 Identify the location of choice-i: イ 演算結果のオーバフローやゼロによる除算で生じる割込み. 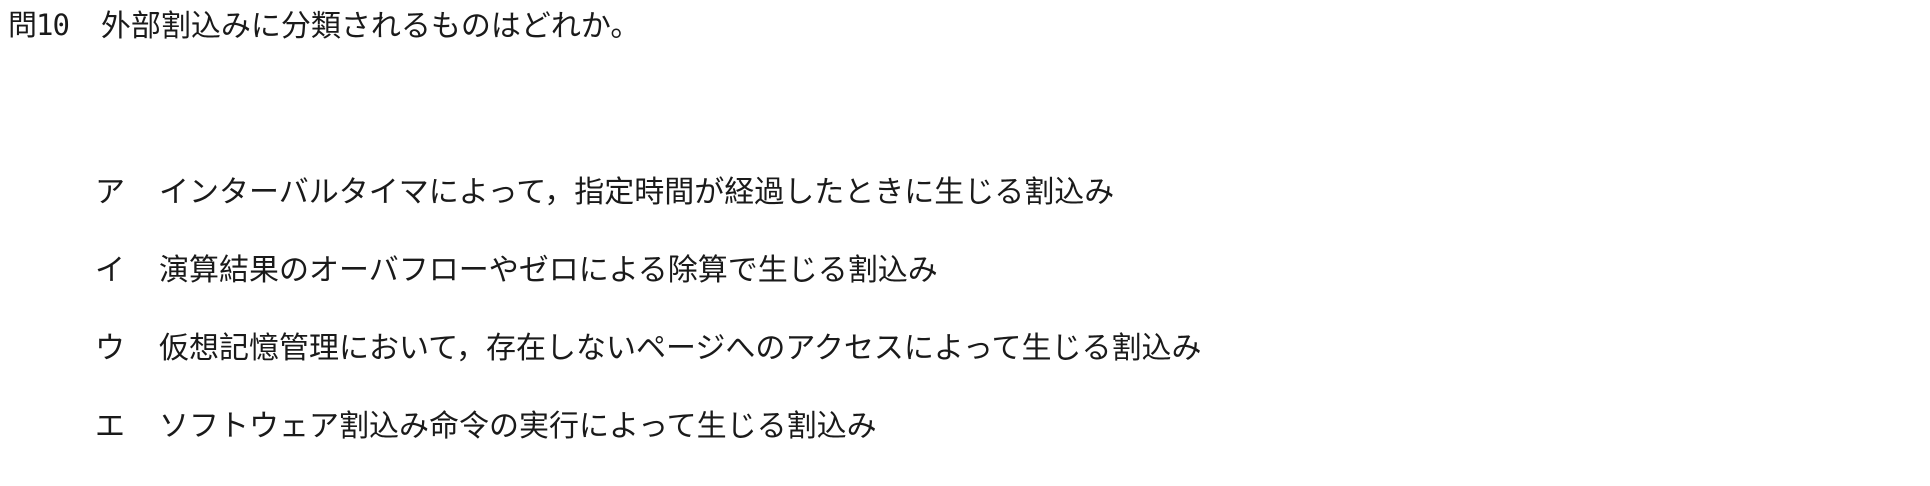
(648, 267).